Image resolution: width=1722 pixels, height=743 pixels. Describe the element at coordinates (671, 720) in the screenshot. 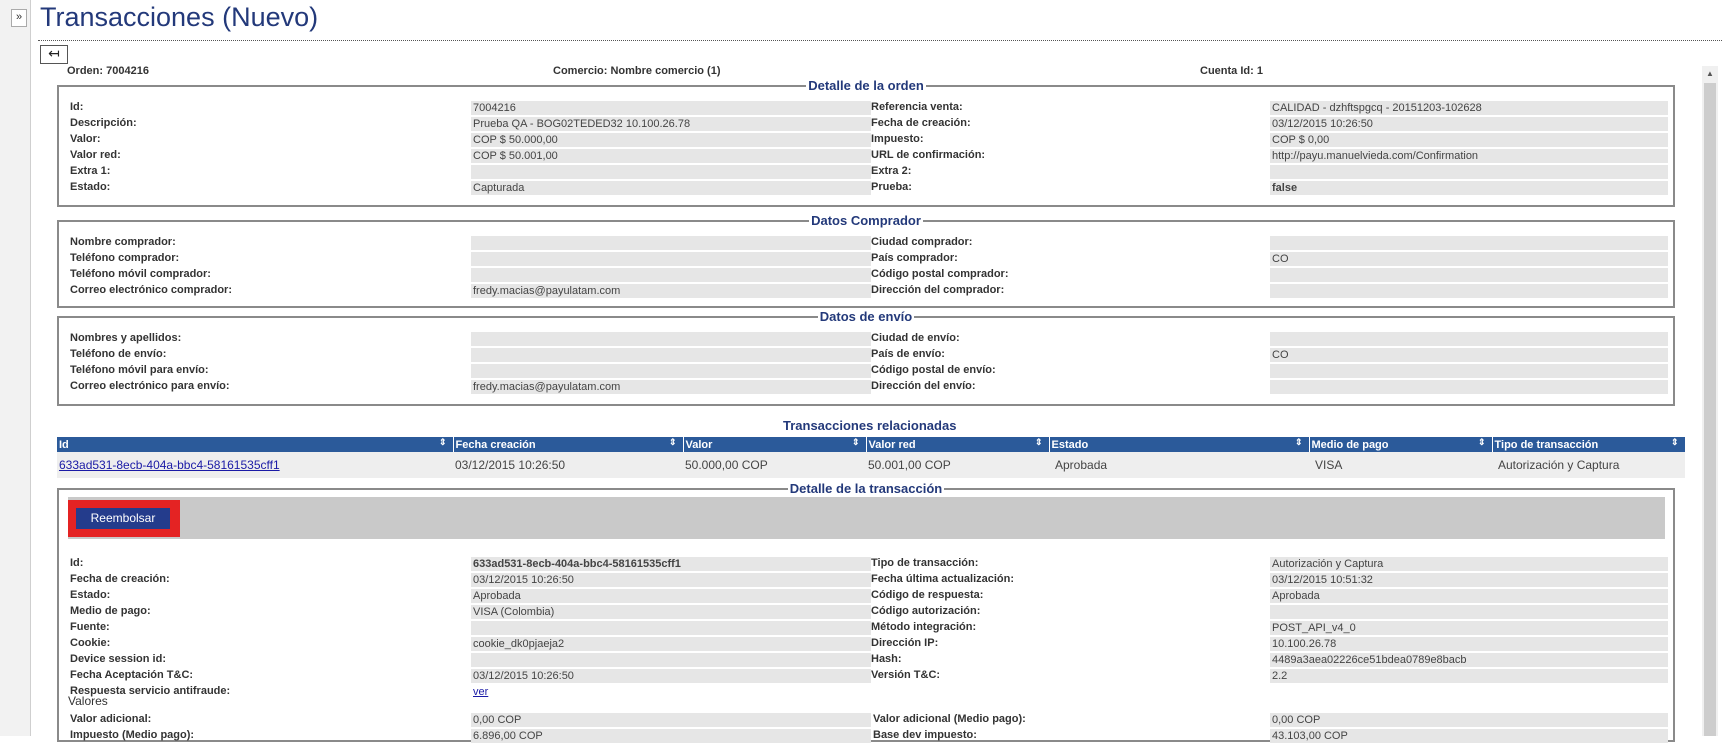

I see `valores-valor-adicional-value: 0,00 COP` at that location.